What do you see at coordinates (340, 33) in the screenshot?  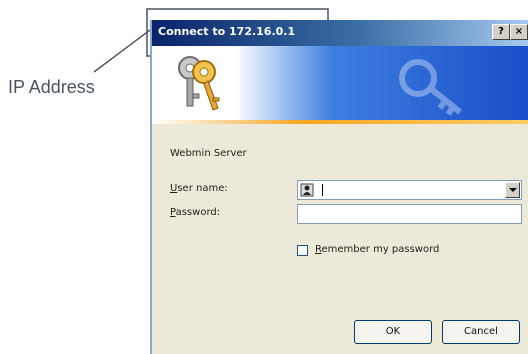 I see `dialog-titlebar: Connect to 172.16.0.1 ? ×` at bounding box center [340, 33].